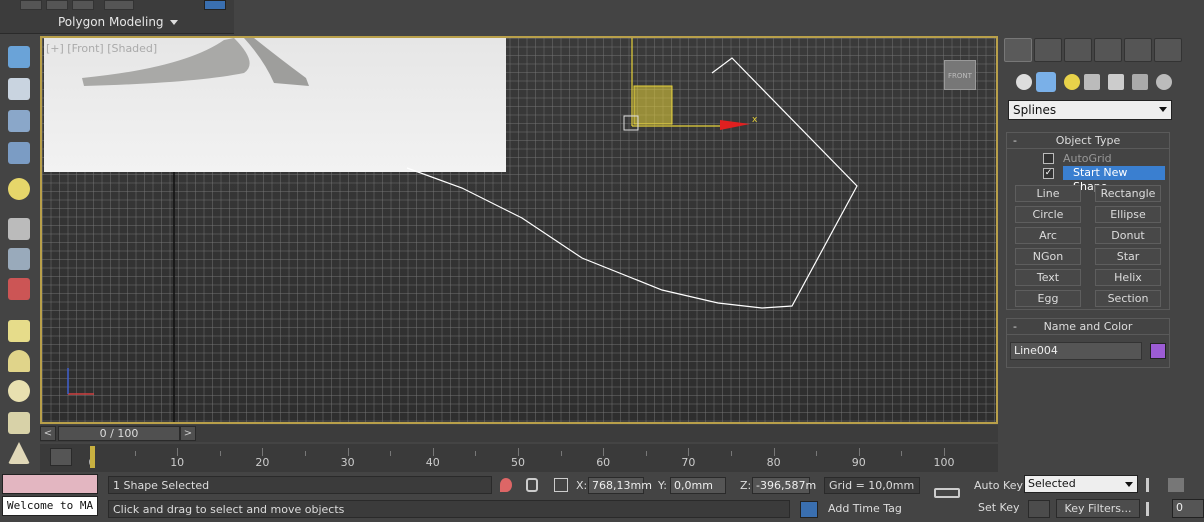 Image resolution: width=1204 pixels, height=522 pixels. I want to click on polygon-modeling-tab: Polygon Modeling, so click(118, 22).